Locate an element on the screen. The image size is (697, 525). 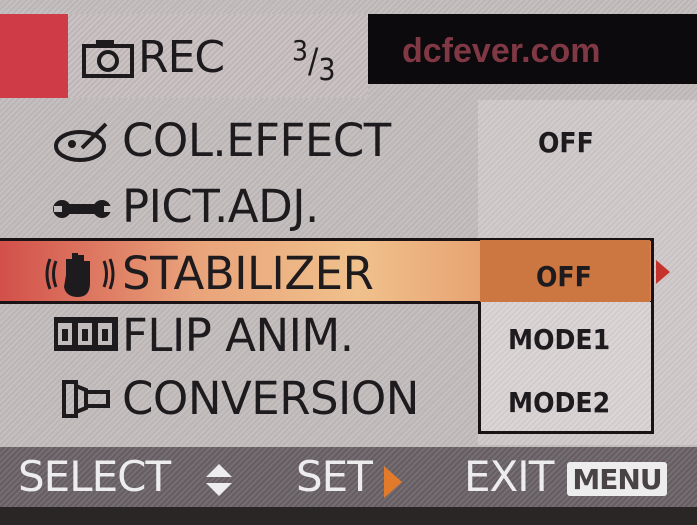
play-arrow-icon is located at coordinates (393, 482).